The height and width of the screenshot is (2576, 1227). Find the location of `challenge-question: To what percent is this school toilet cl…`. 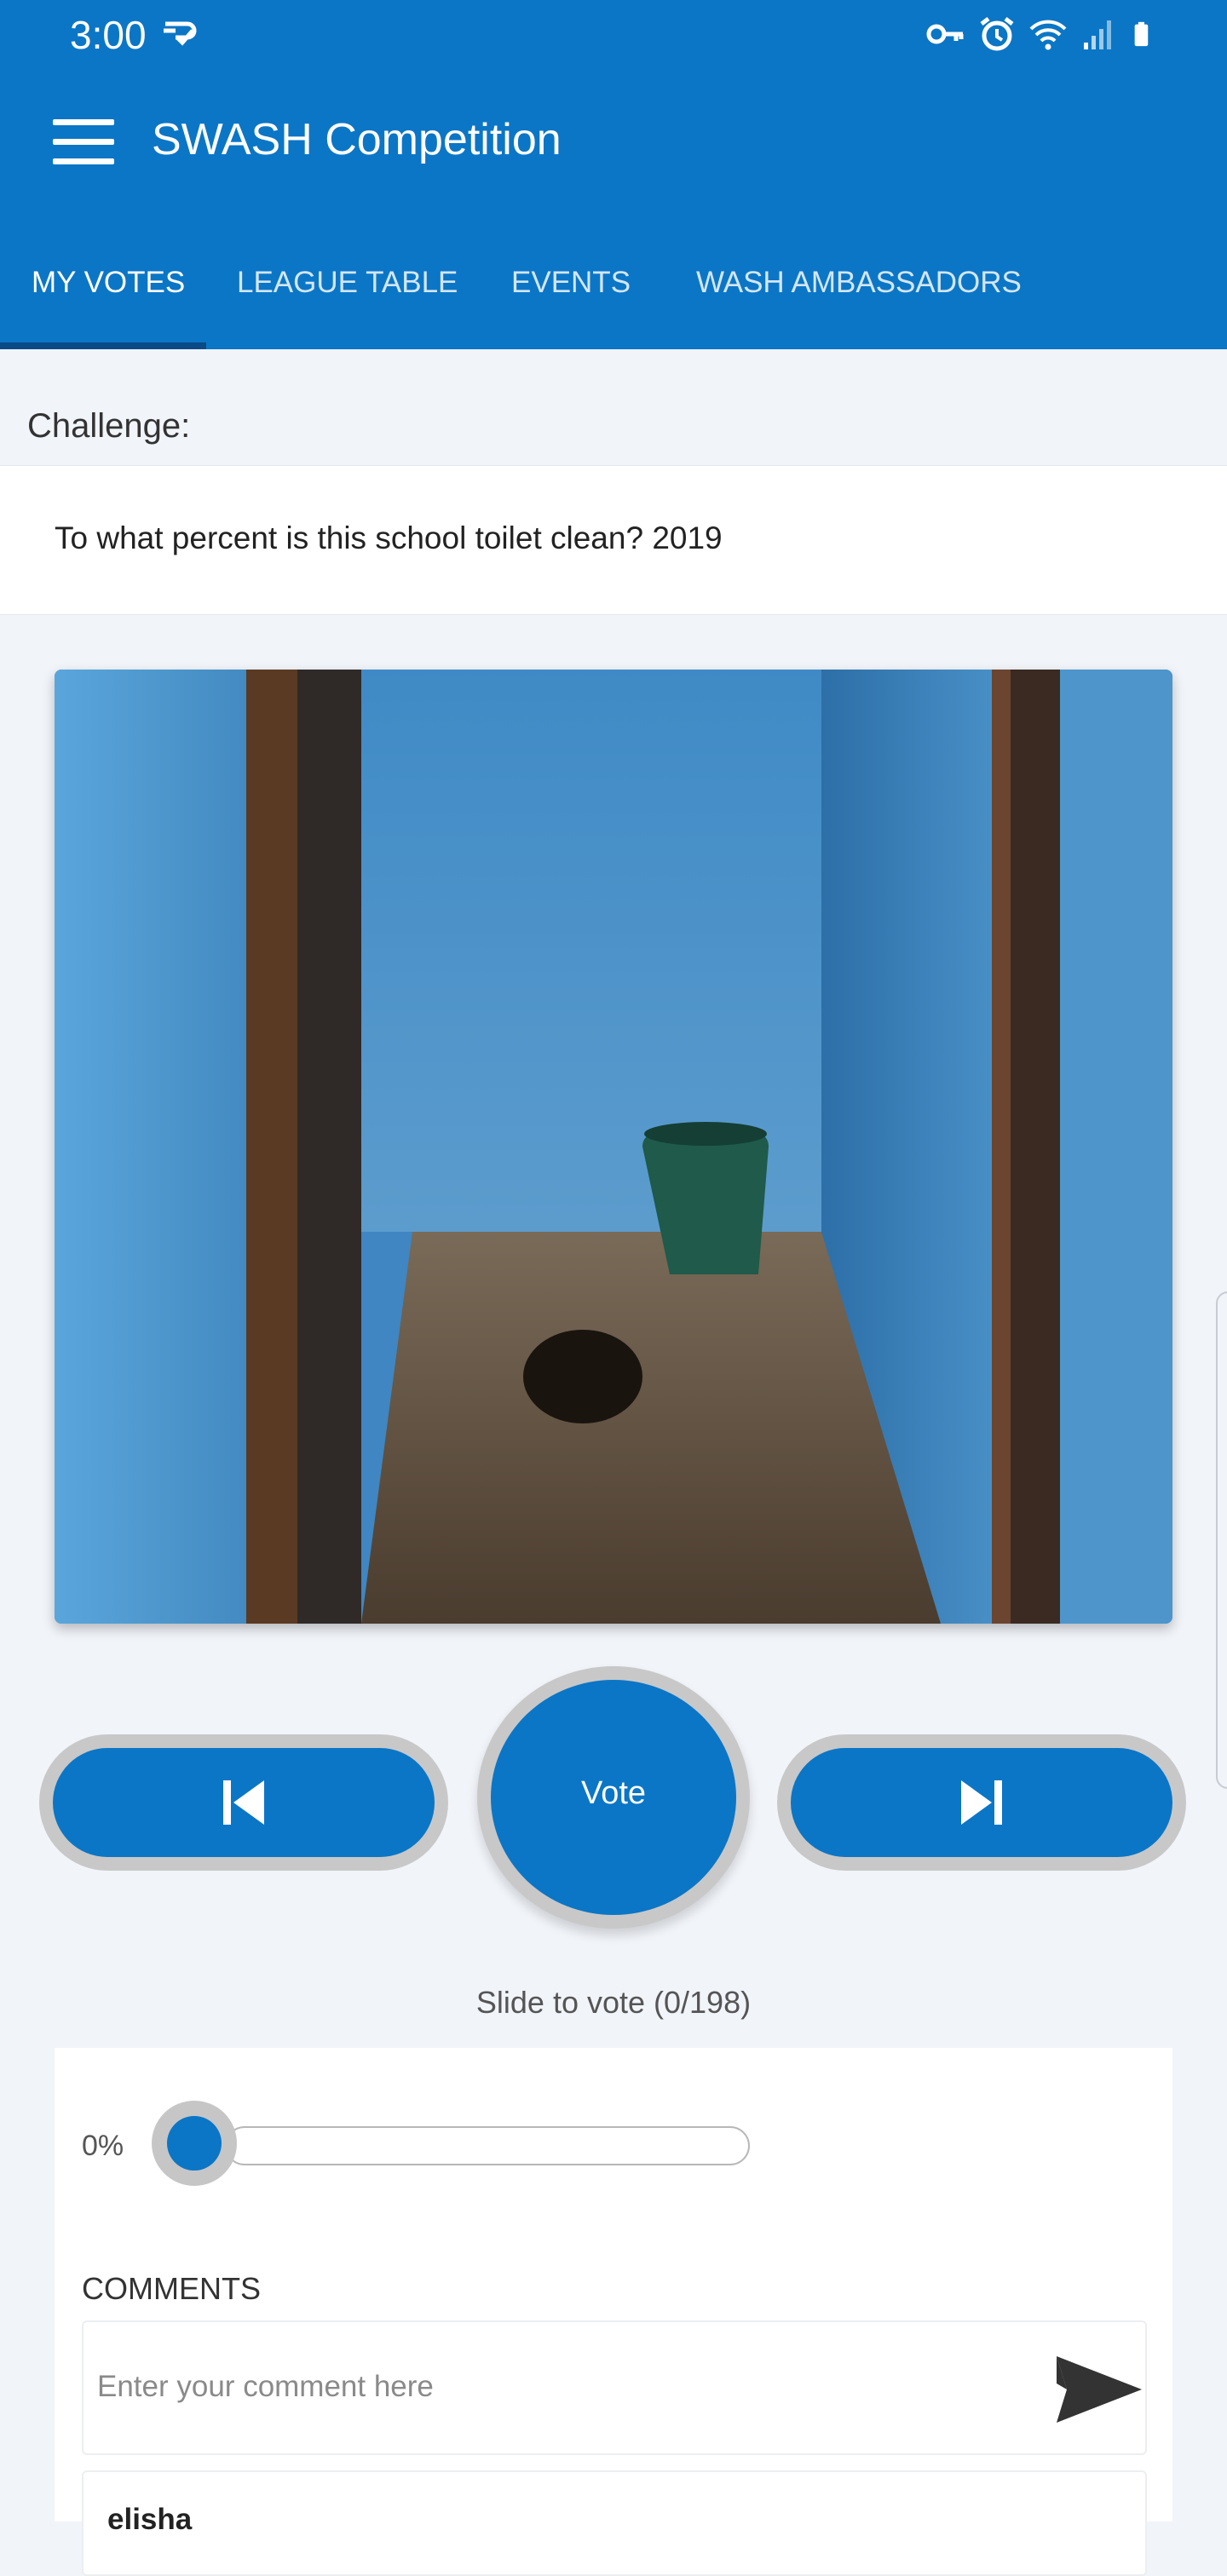

challenge-question: To what percent is this school toilet cl… is located at coordinates (389, 537).